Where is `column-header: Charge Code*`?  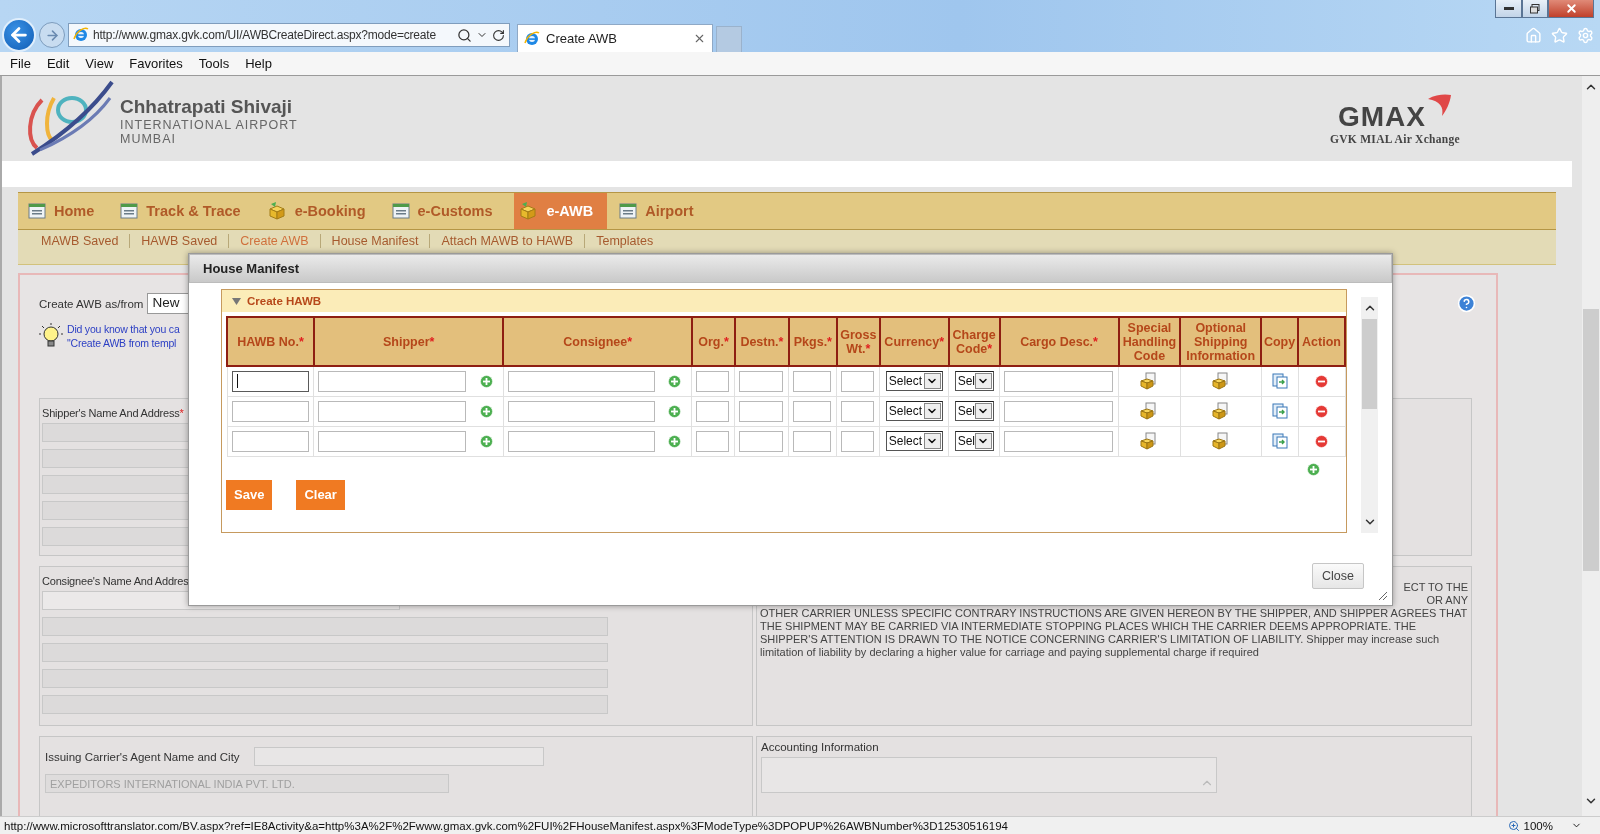 column-header: Charge Code* is located at coordinates (974, 341).